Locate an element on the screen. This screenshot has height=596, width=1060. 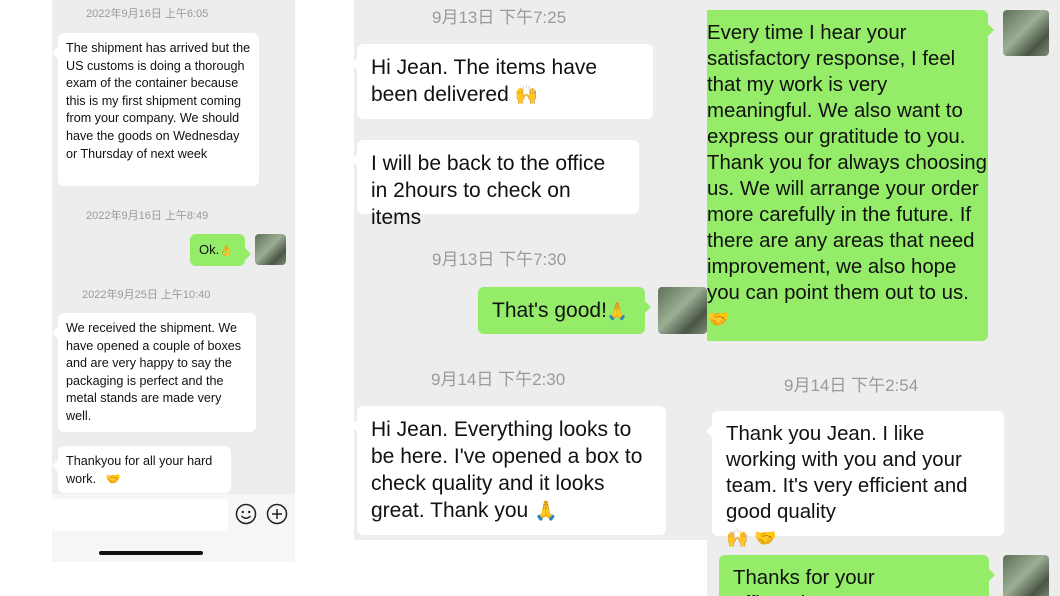
message-bubble-outgoing: Thanks for your affirmation, is located at coordinates (857, 575).